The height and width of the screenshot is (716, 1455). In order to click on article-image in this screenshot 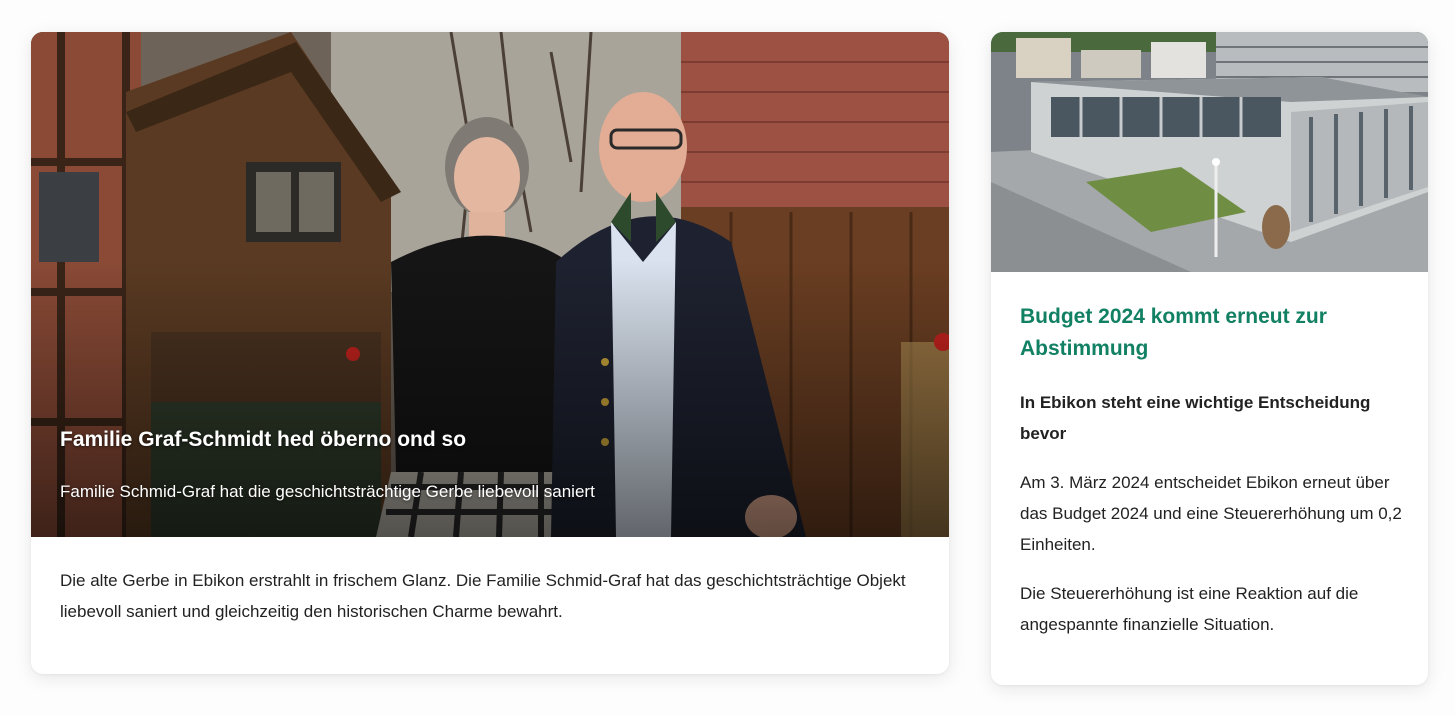, I will do `click(1209, 152)`.